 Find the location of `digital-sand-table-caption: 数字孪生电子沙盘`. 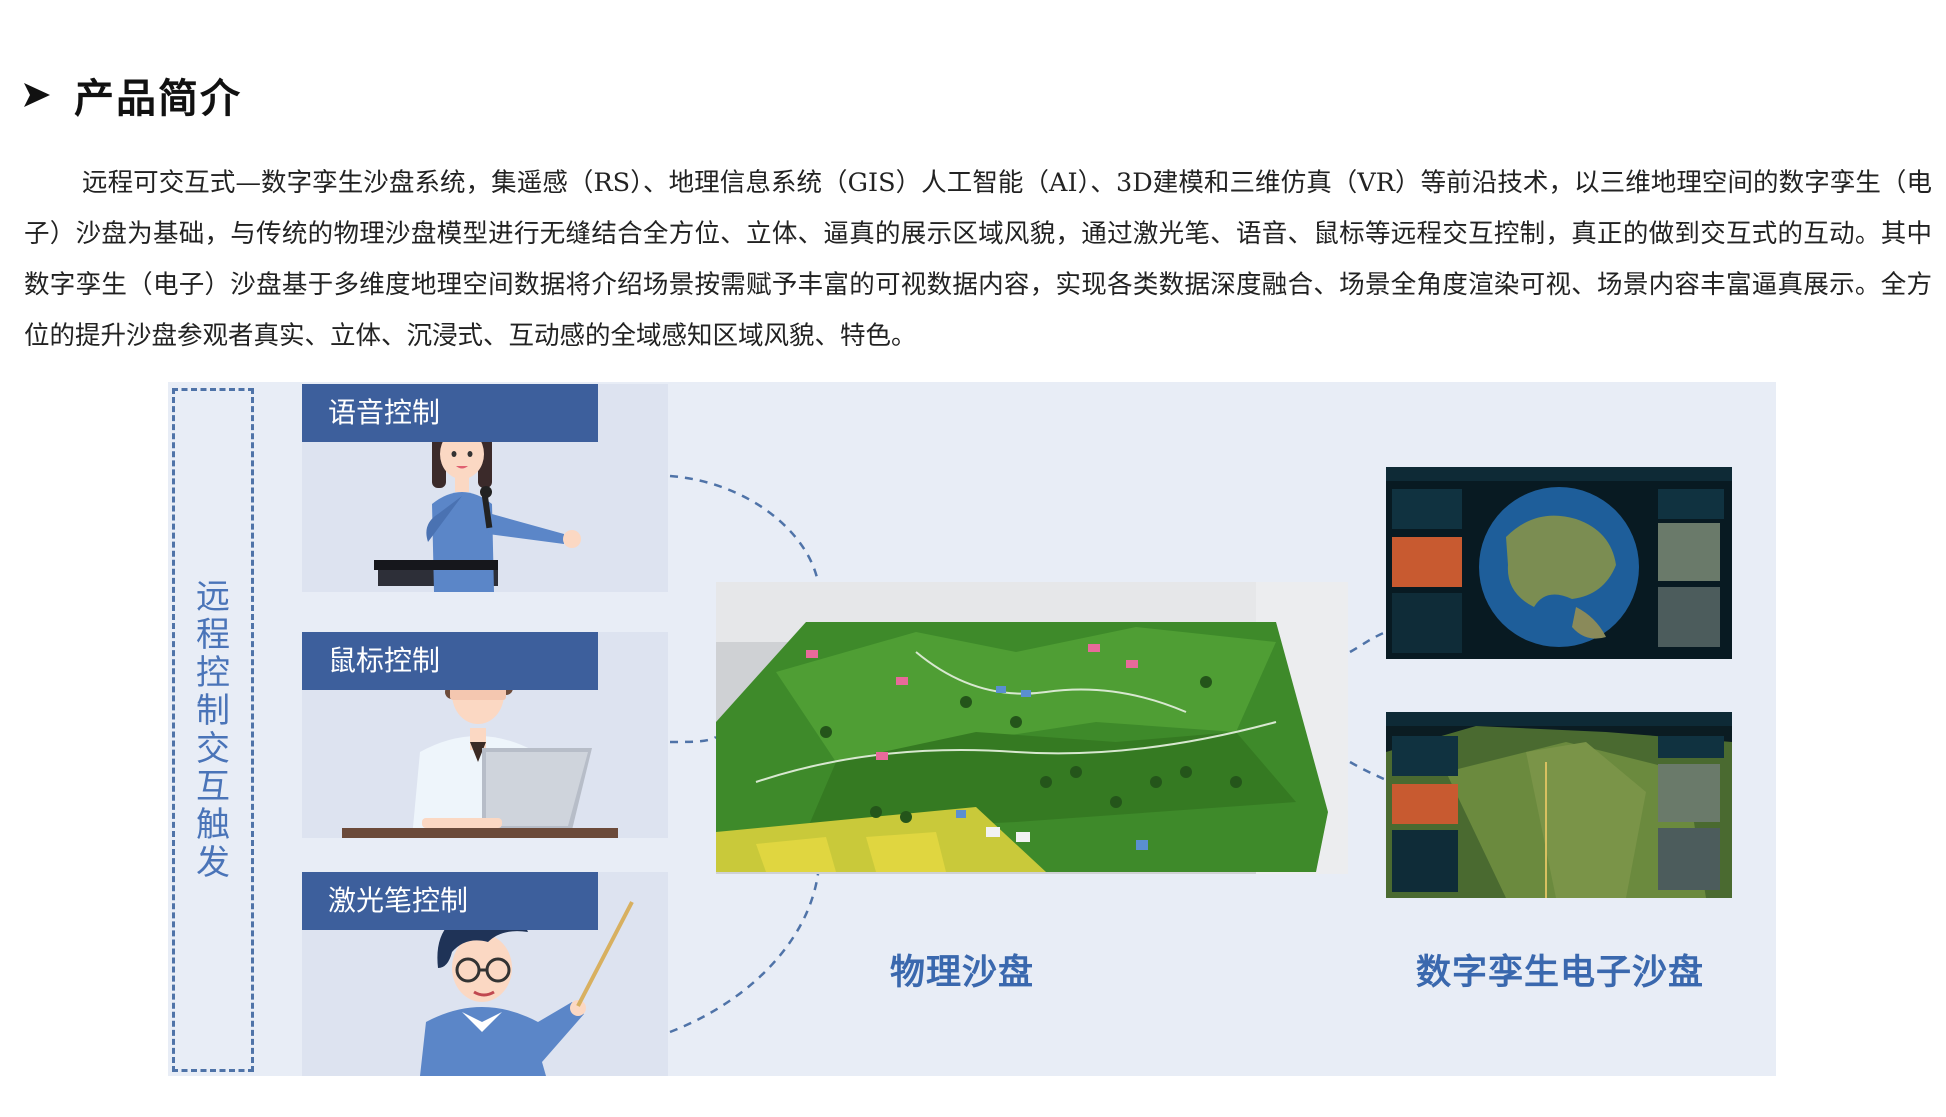

digital-sand-table-caption: 数字孪生电子沙盘 is located at coordinates (1560, 973).